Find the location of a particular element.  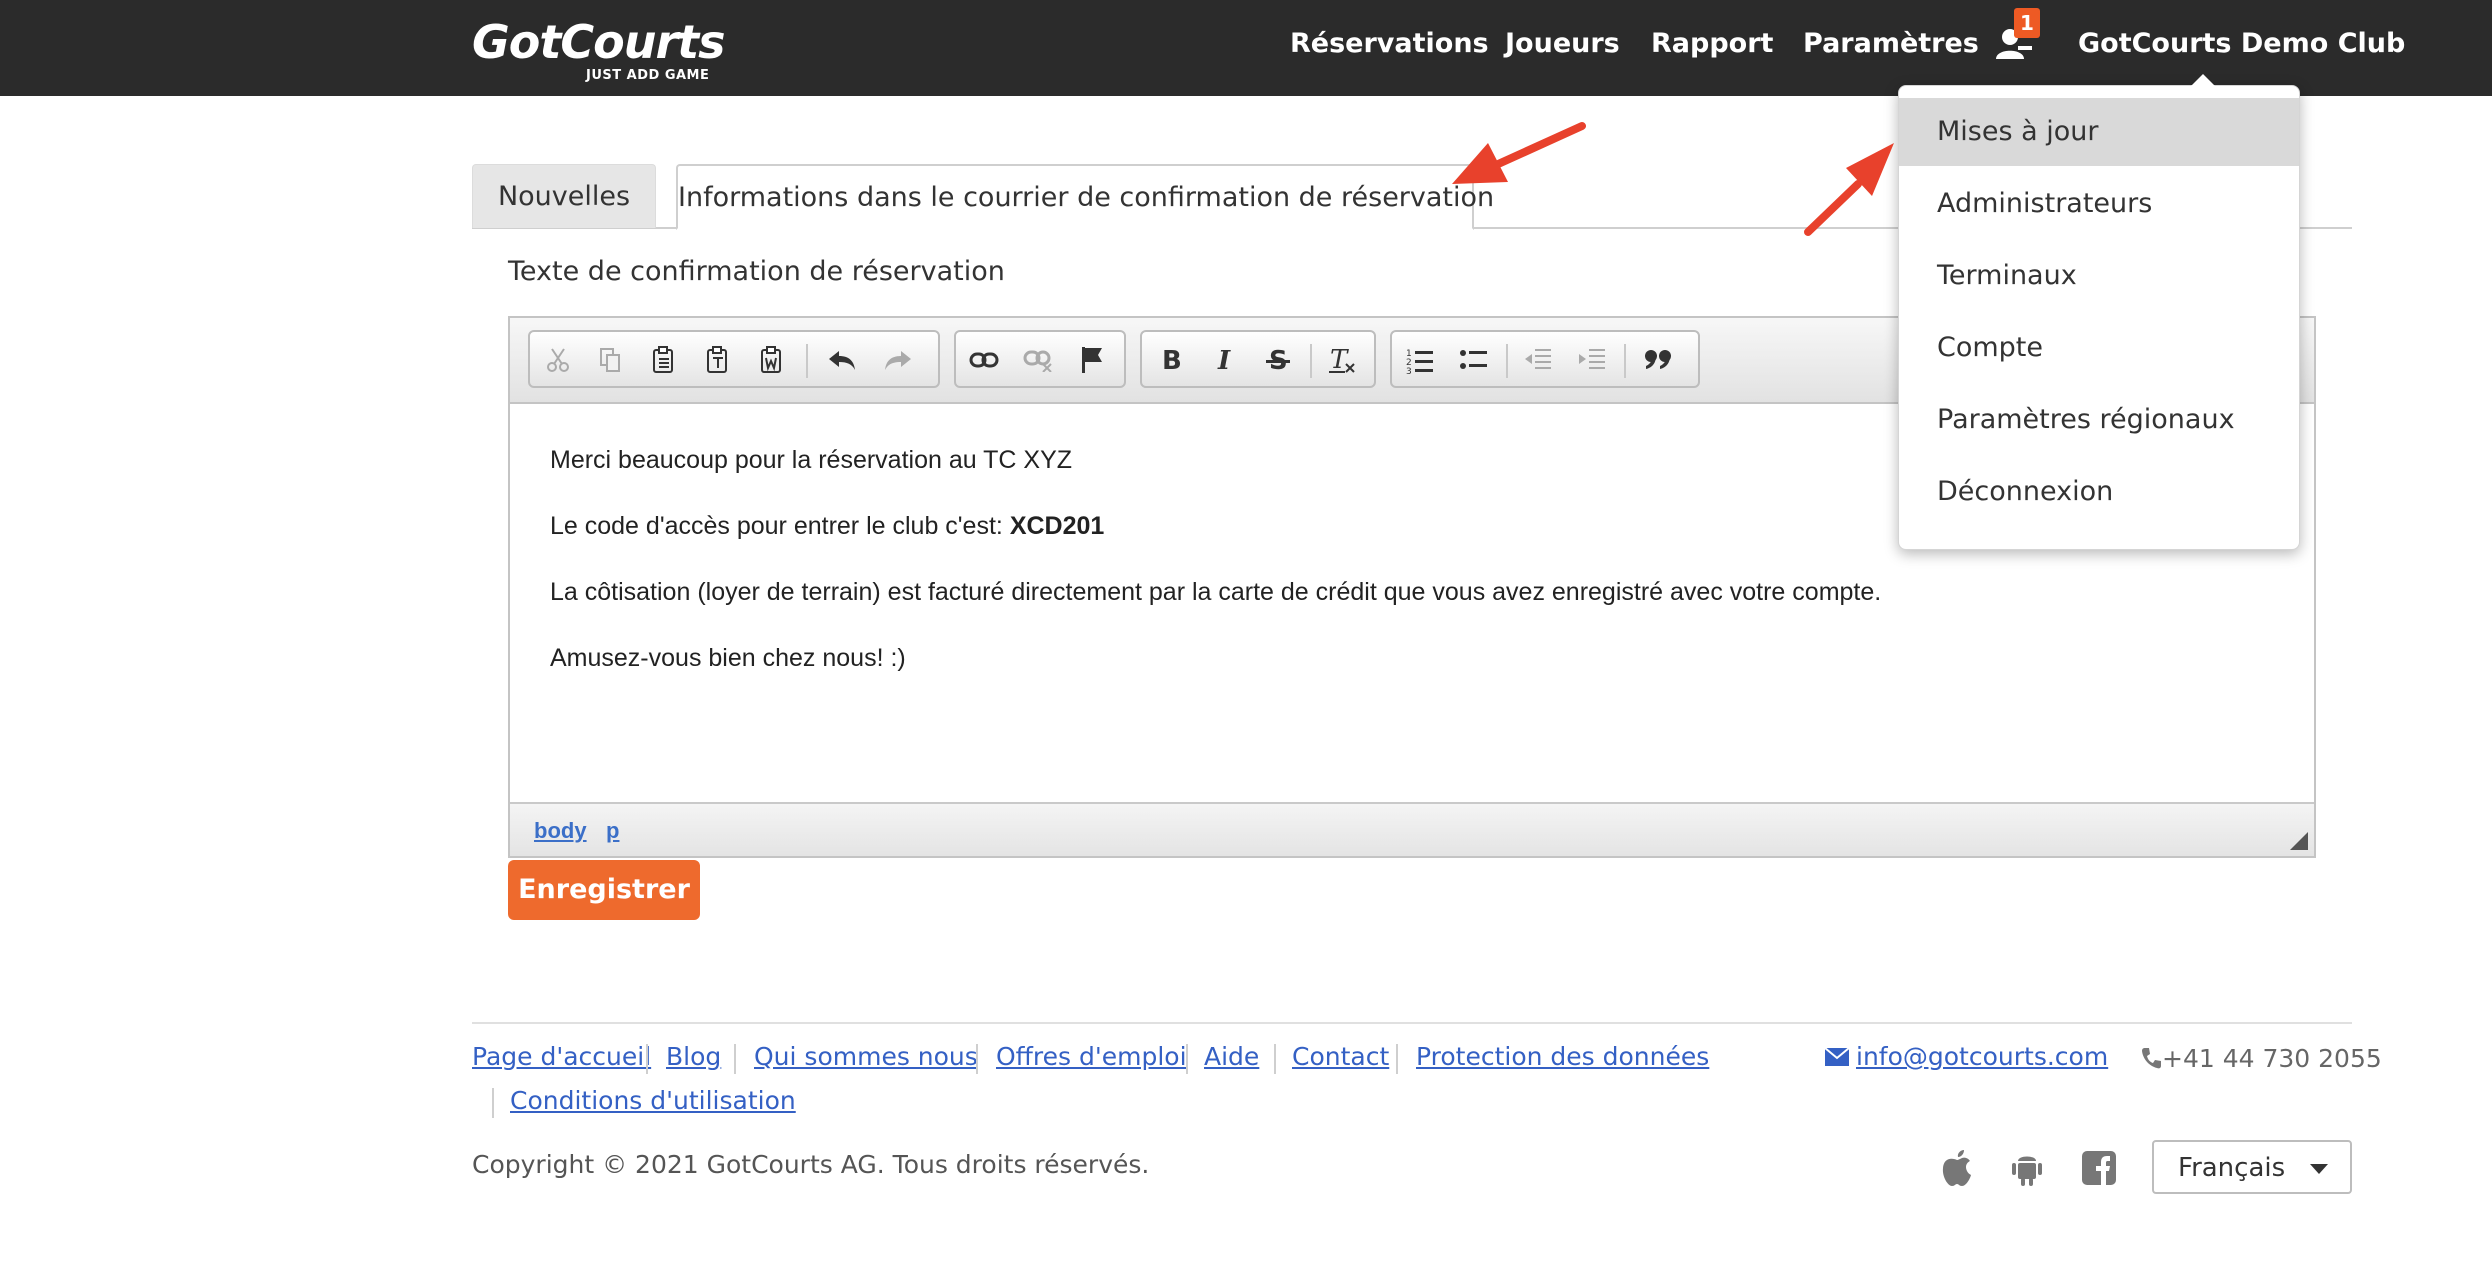

format-group: B I S T is located at coordinates (1258, 359).